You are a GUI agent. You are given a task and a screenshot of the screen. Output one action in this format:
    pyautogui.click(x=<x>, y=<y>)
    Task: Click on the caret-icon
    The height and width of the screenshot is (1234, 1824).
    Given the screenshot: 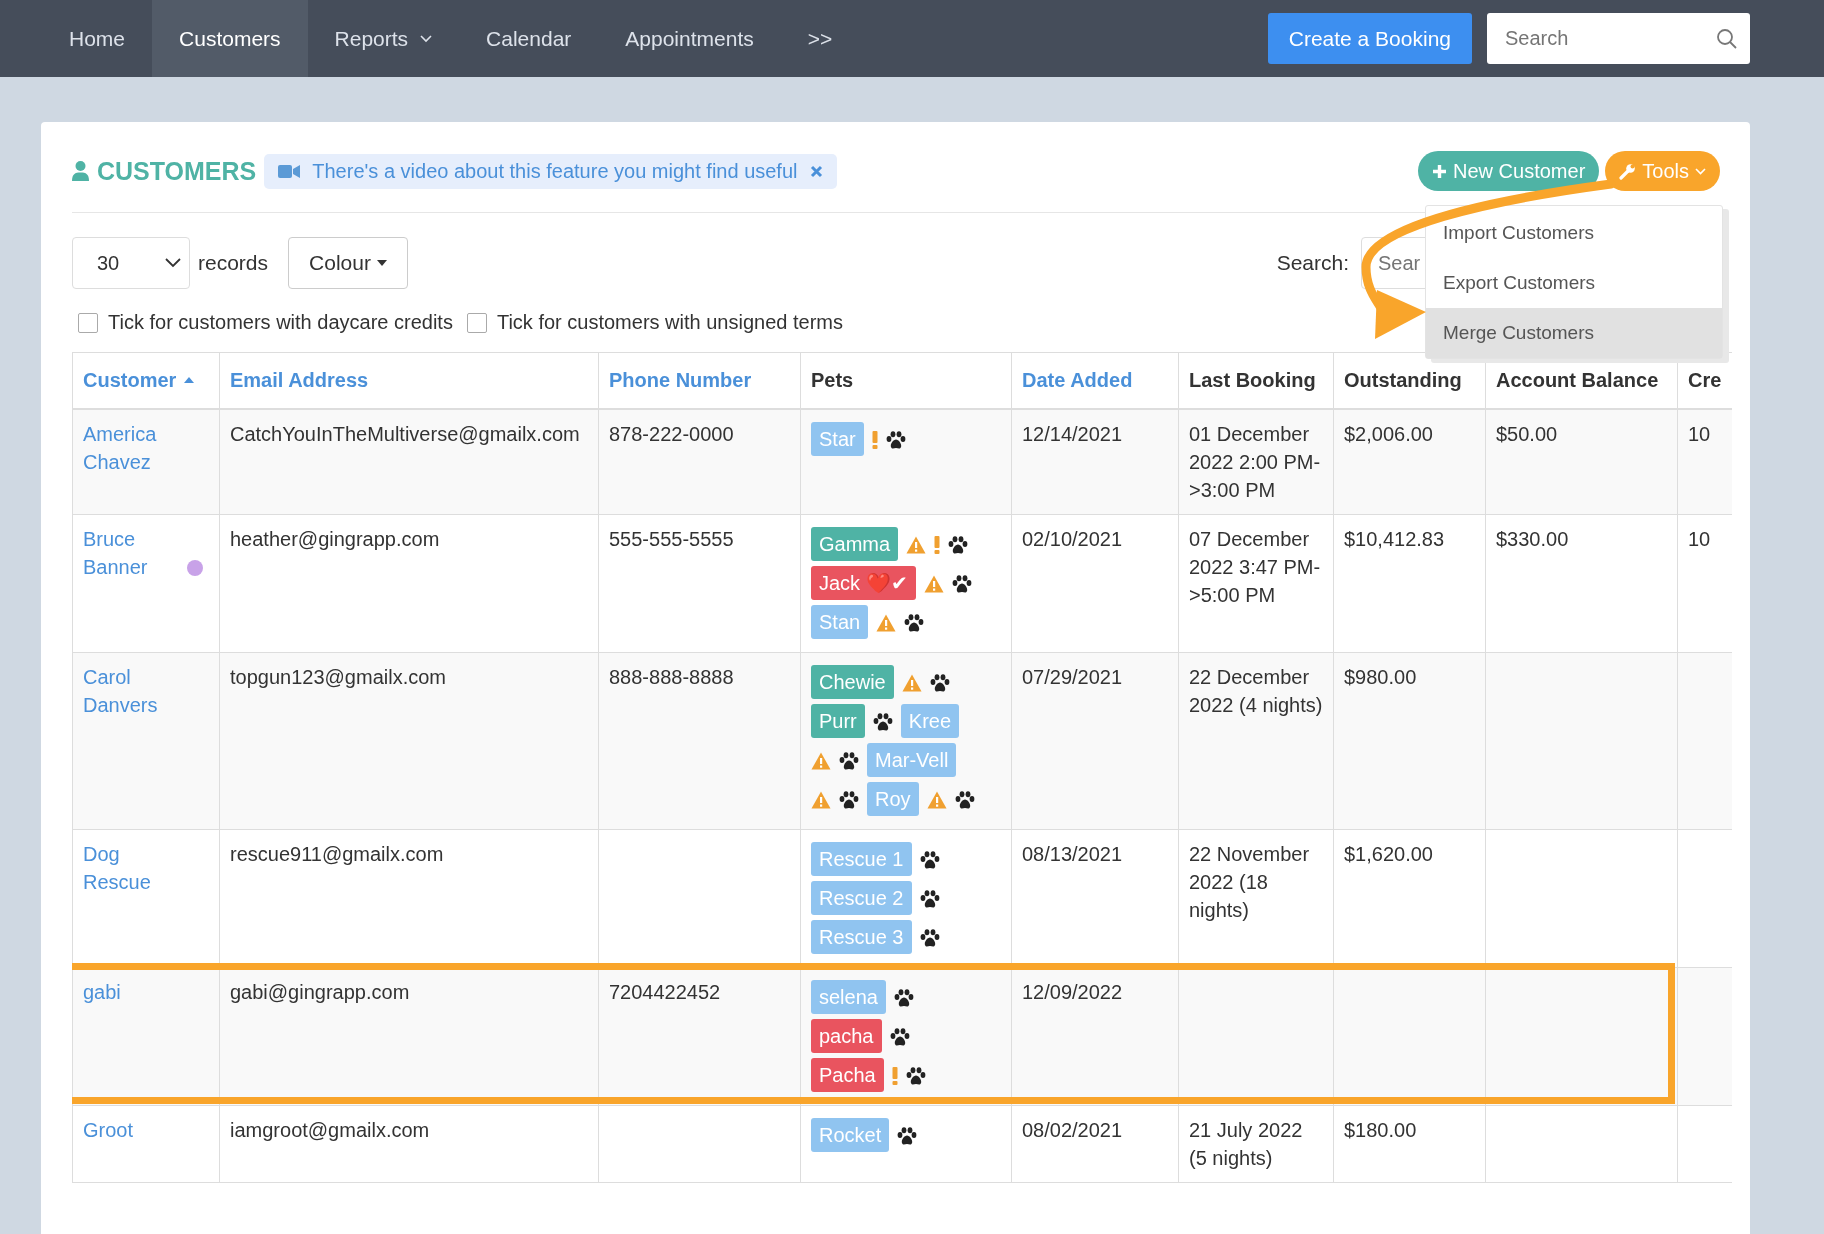 What is the action you would take?
    pyautogui.click(x=381, y=263)
    